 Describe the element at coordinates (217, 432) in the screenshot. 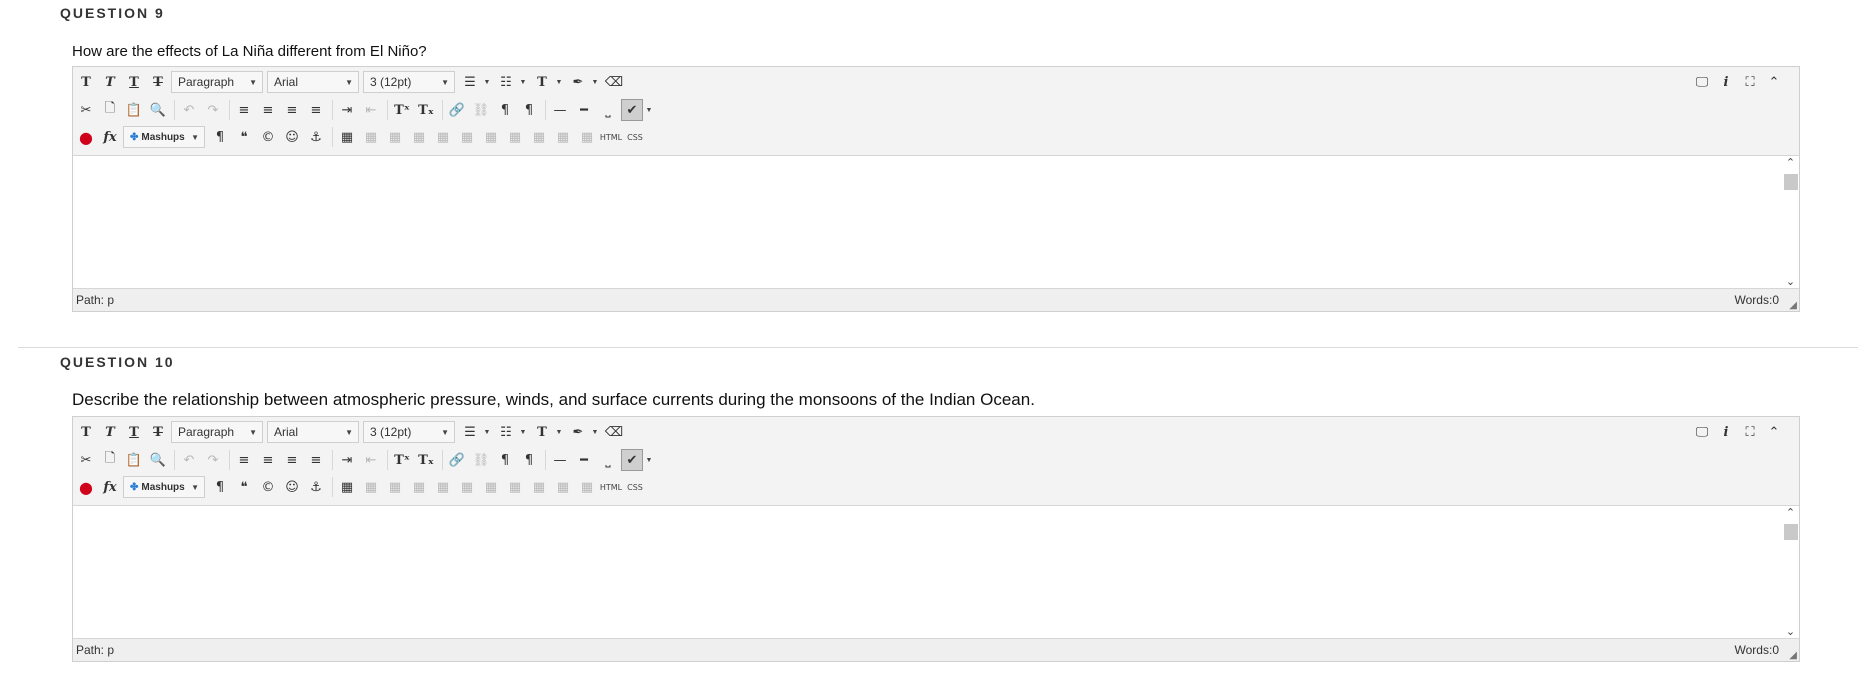

I see `format-select: Paragraph ▼` at that location.